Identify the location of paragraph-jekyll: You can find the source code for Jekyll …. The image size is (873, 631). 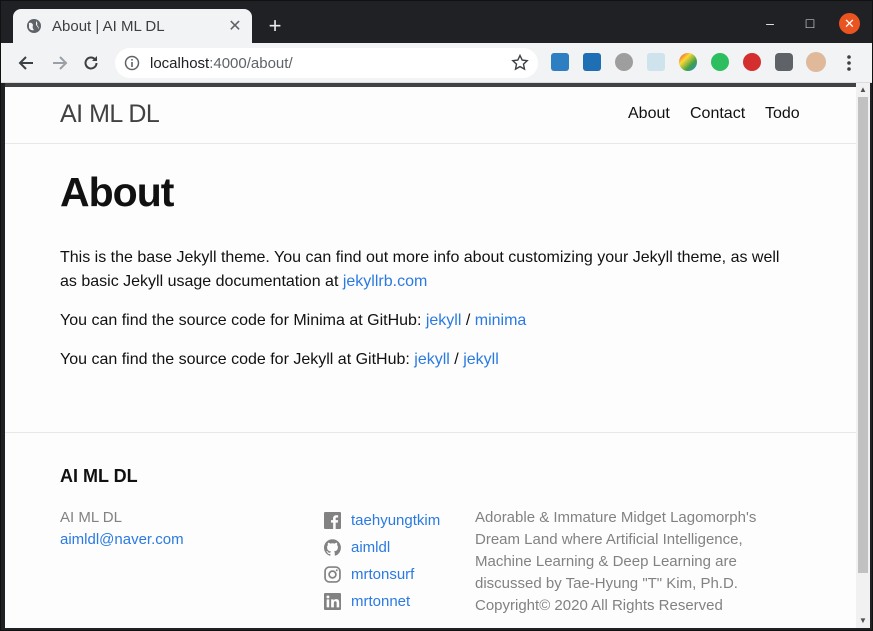
(430, 360).